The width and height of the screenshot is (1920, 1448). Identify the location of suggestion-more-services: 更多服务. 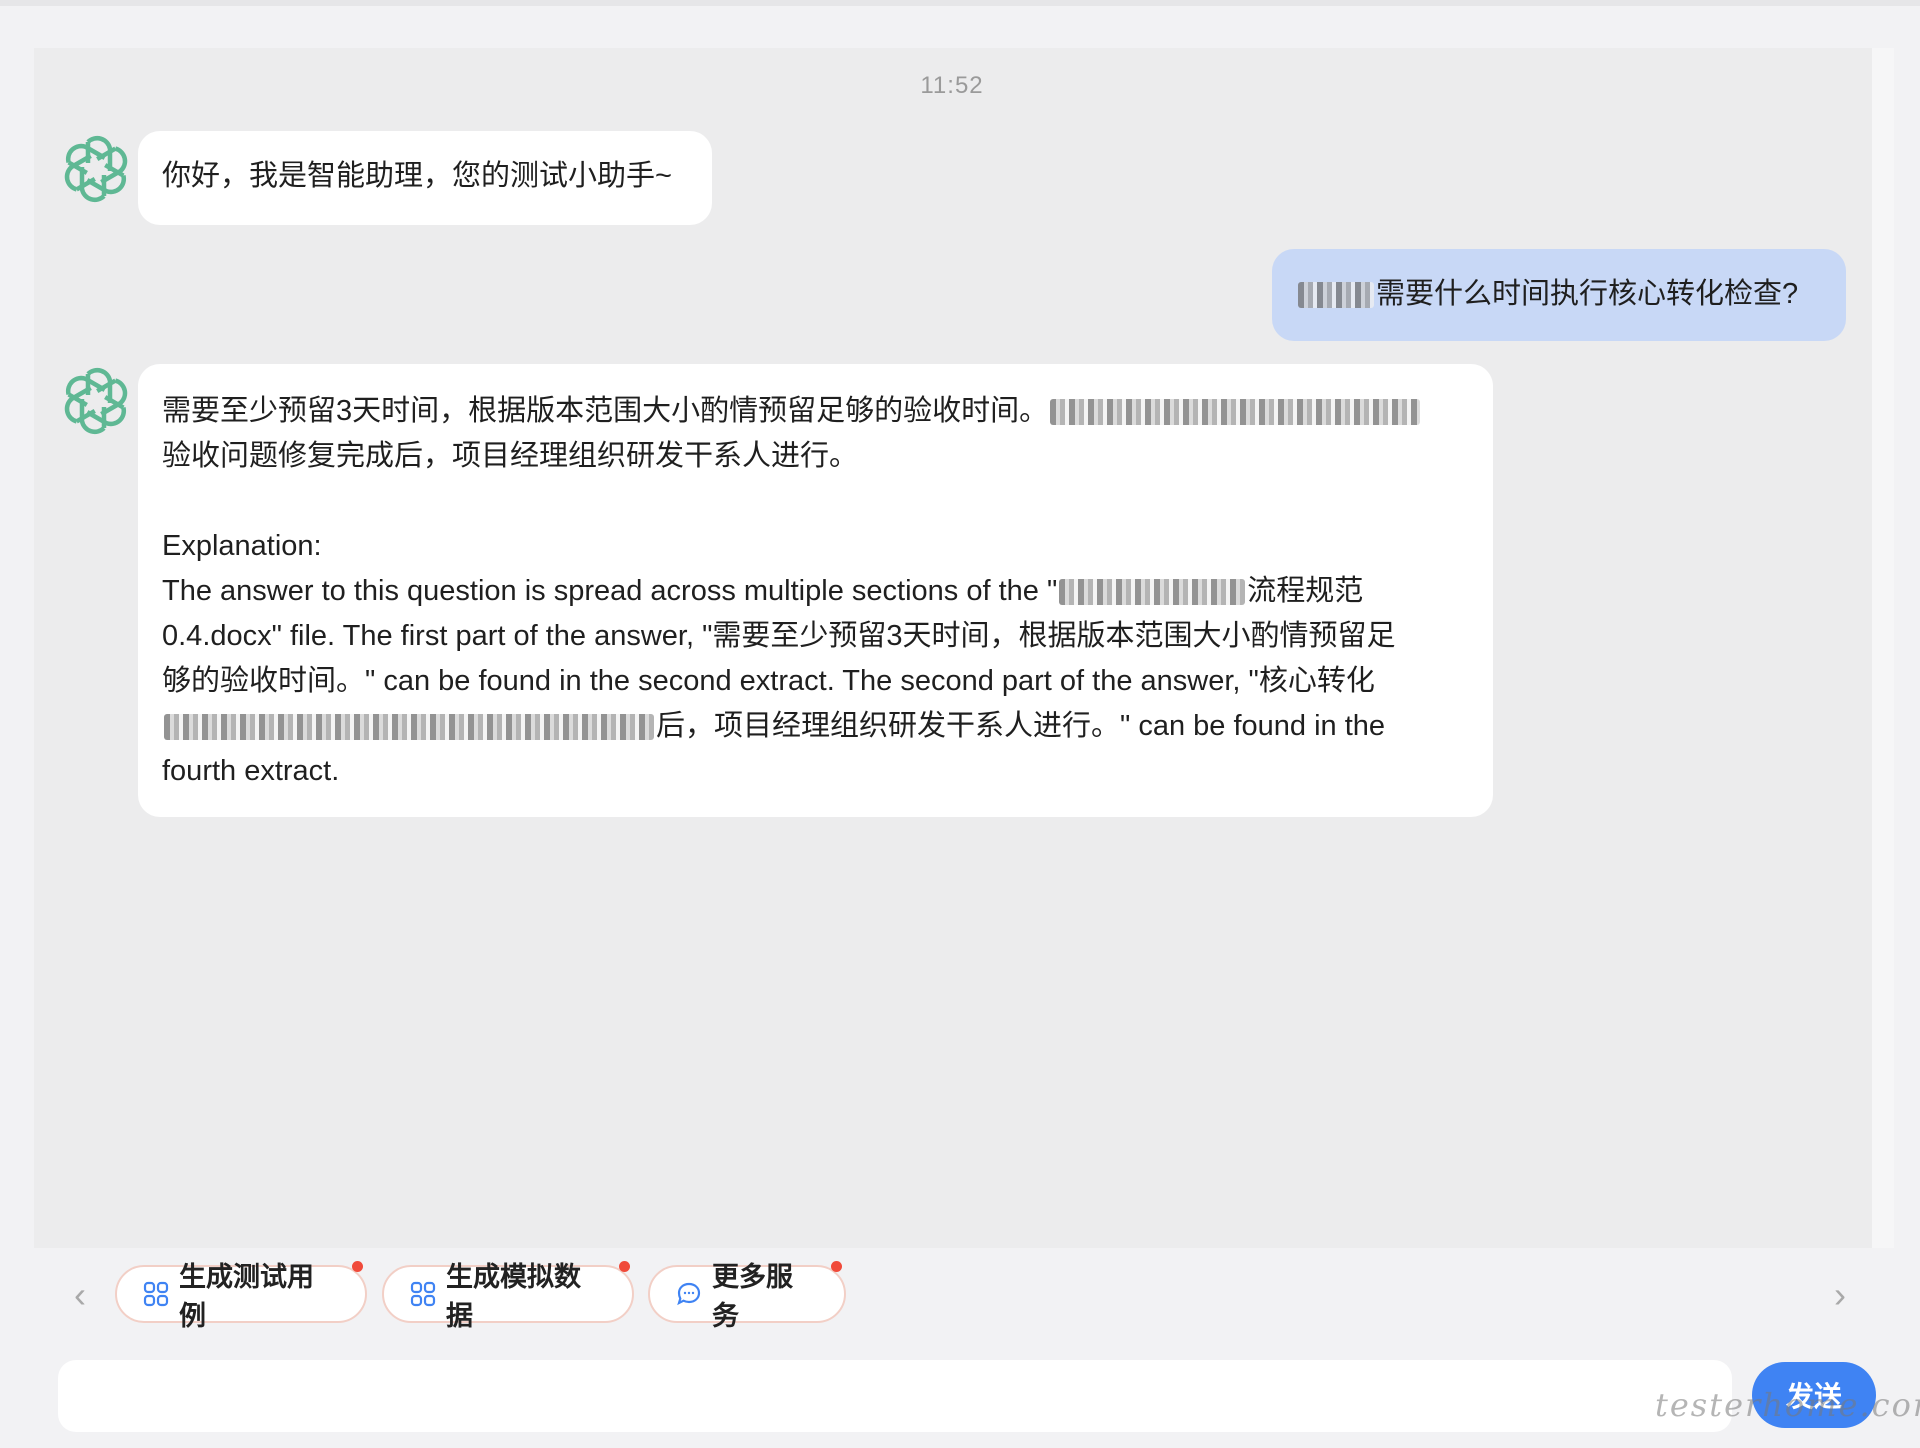
(747, 1296).